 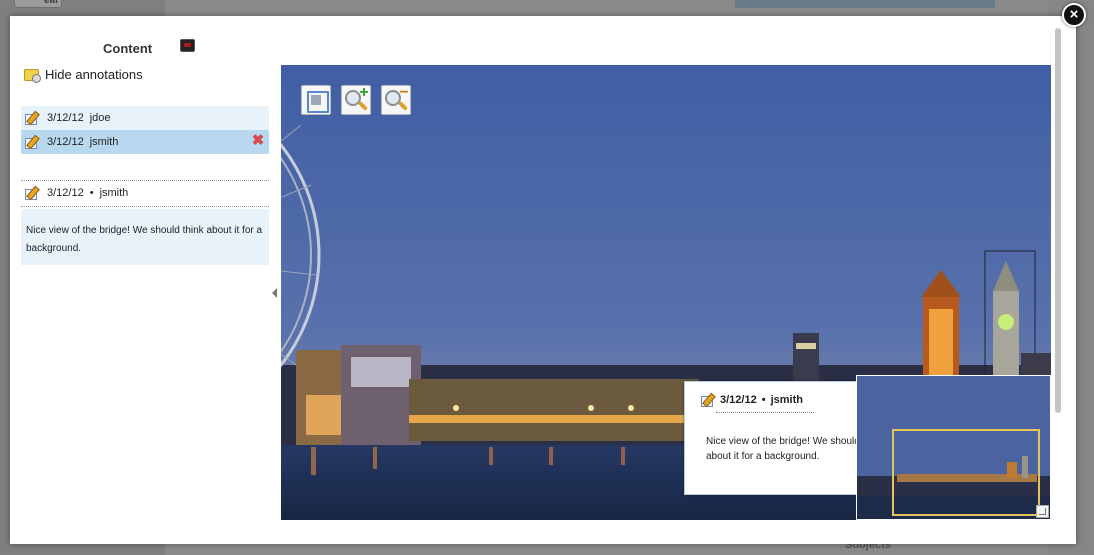 I want to click on annotation-detail-header: 3/12/12 • jsmith, so click(x=76, y=193).